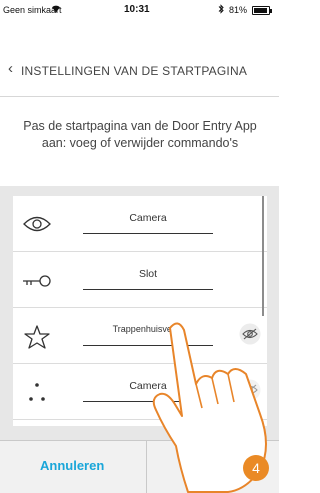  Describe the element at coordinates (256, 468) in the screenshot. I see `step-badge: 4` at that location.